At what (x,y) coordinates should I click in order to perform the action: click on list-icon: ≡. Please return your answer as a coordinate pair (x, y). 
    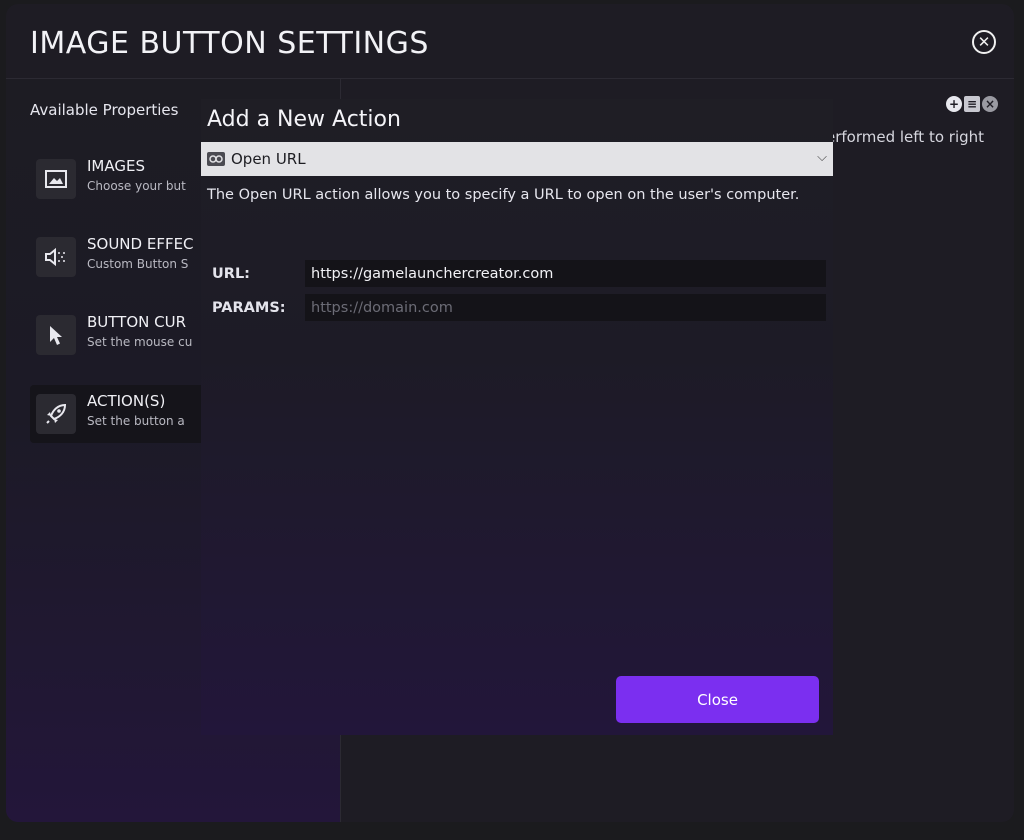
    Looking at the image, I should click on (972, 104).